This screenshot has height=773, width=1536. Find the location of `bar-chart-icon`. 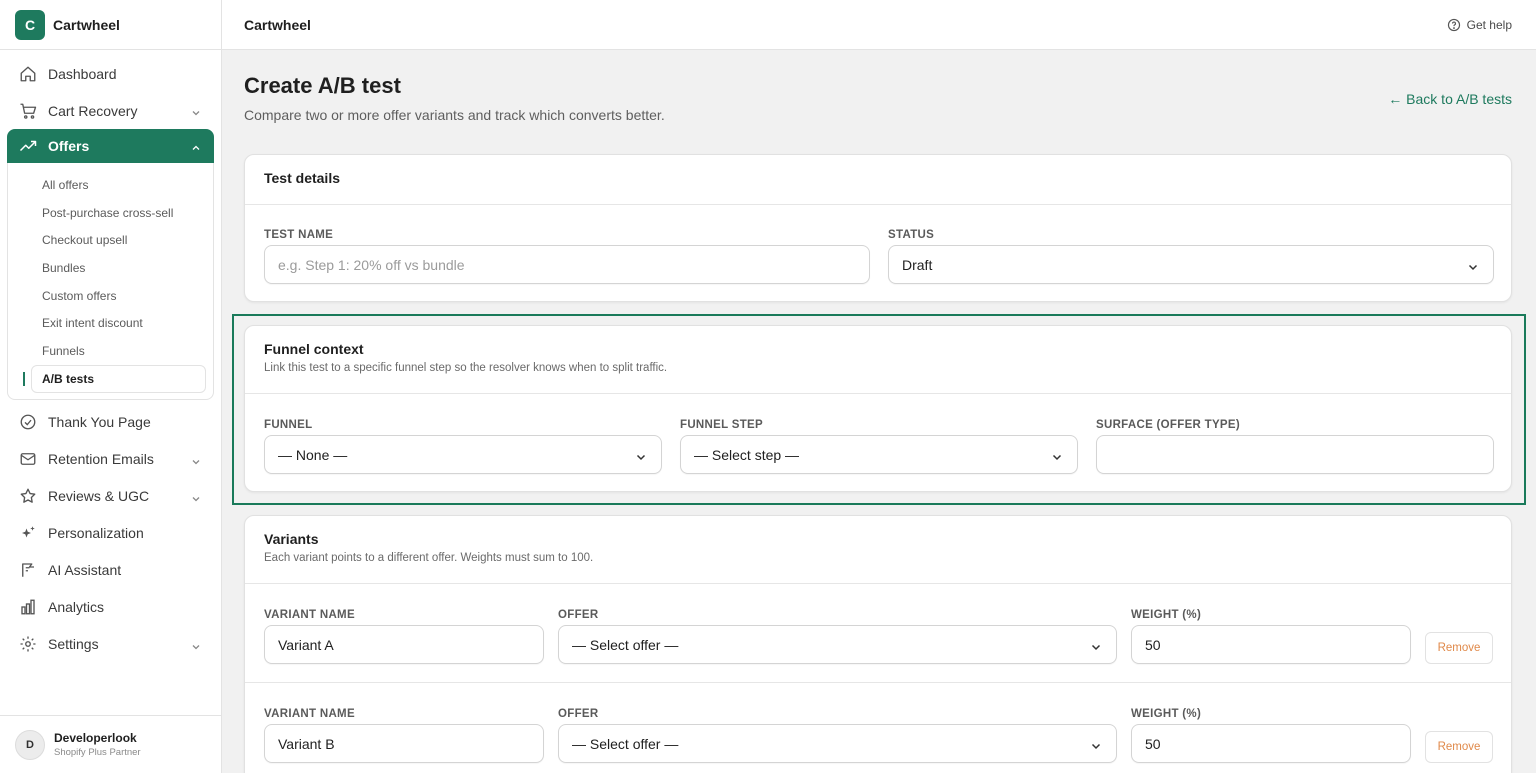

bar-chart-icon is located at coordinates (28, 607).